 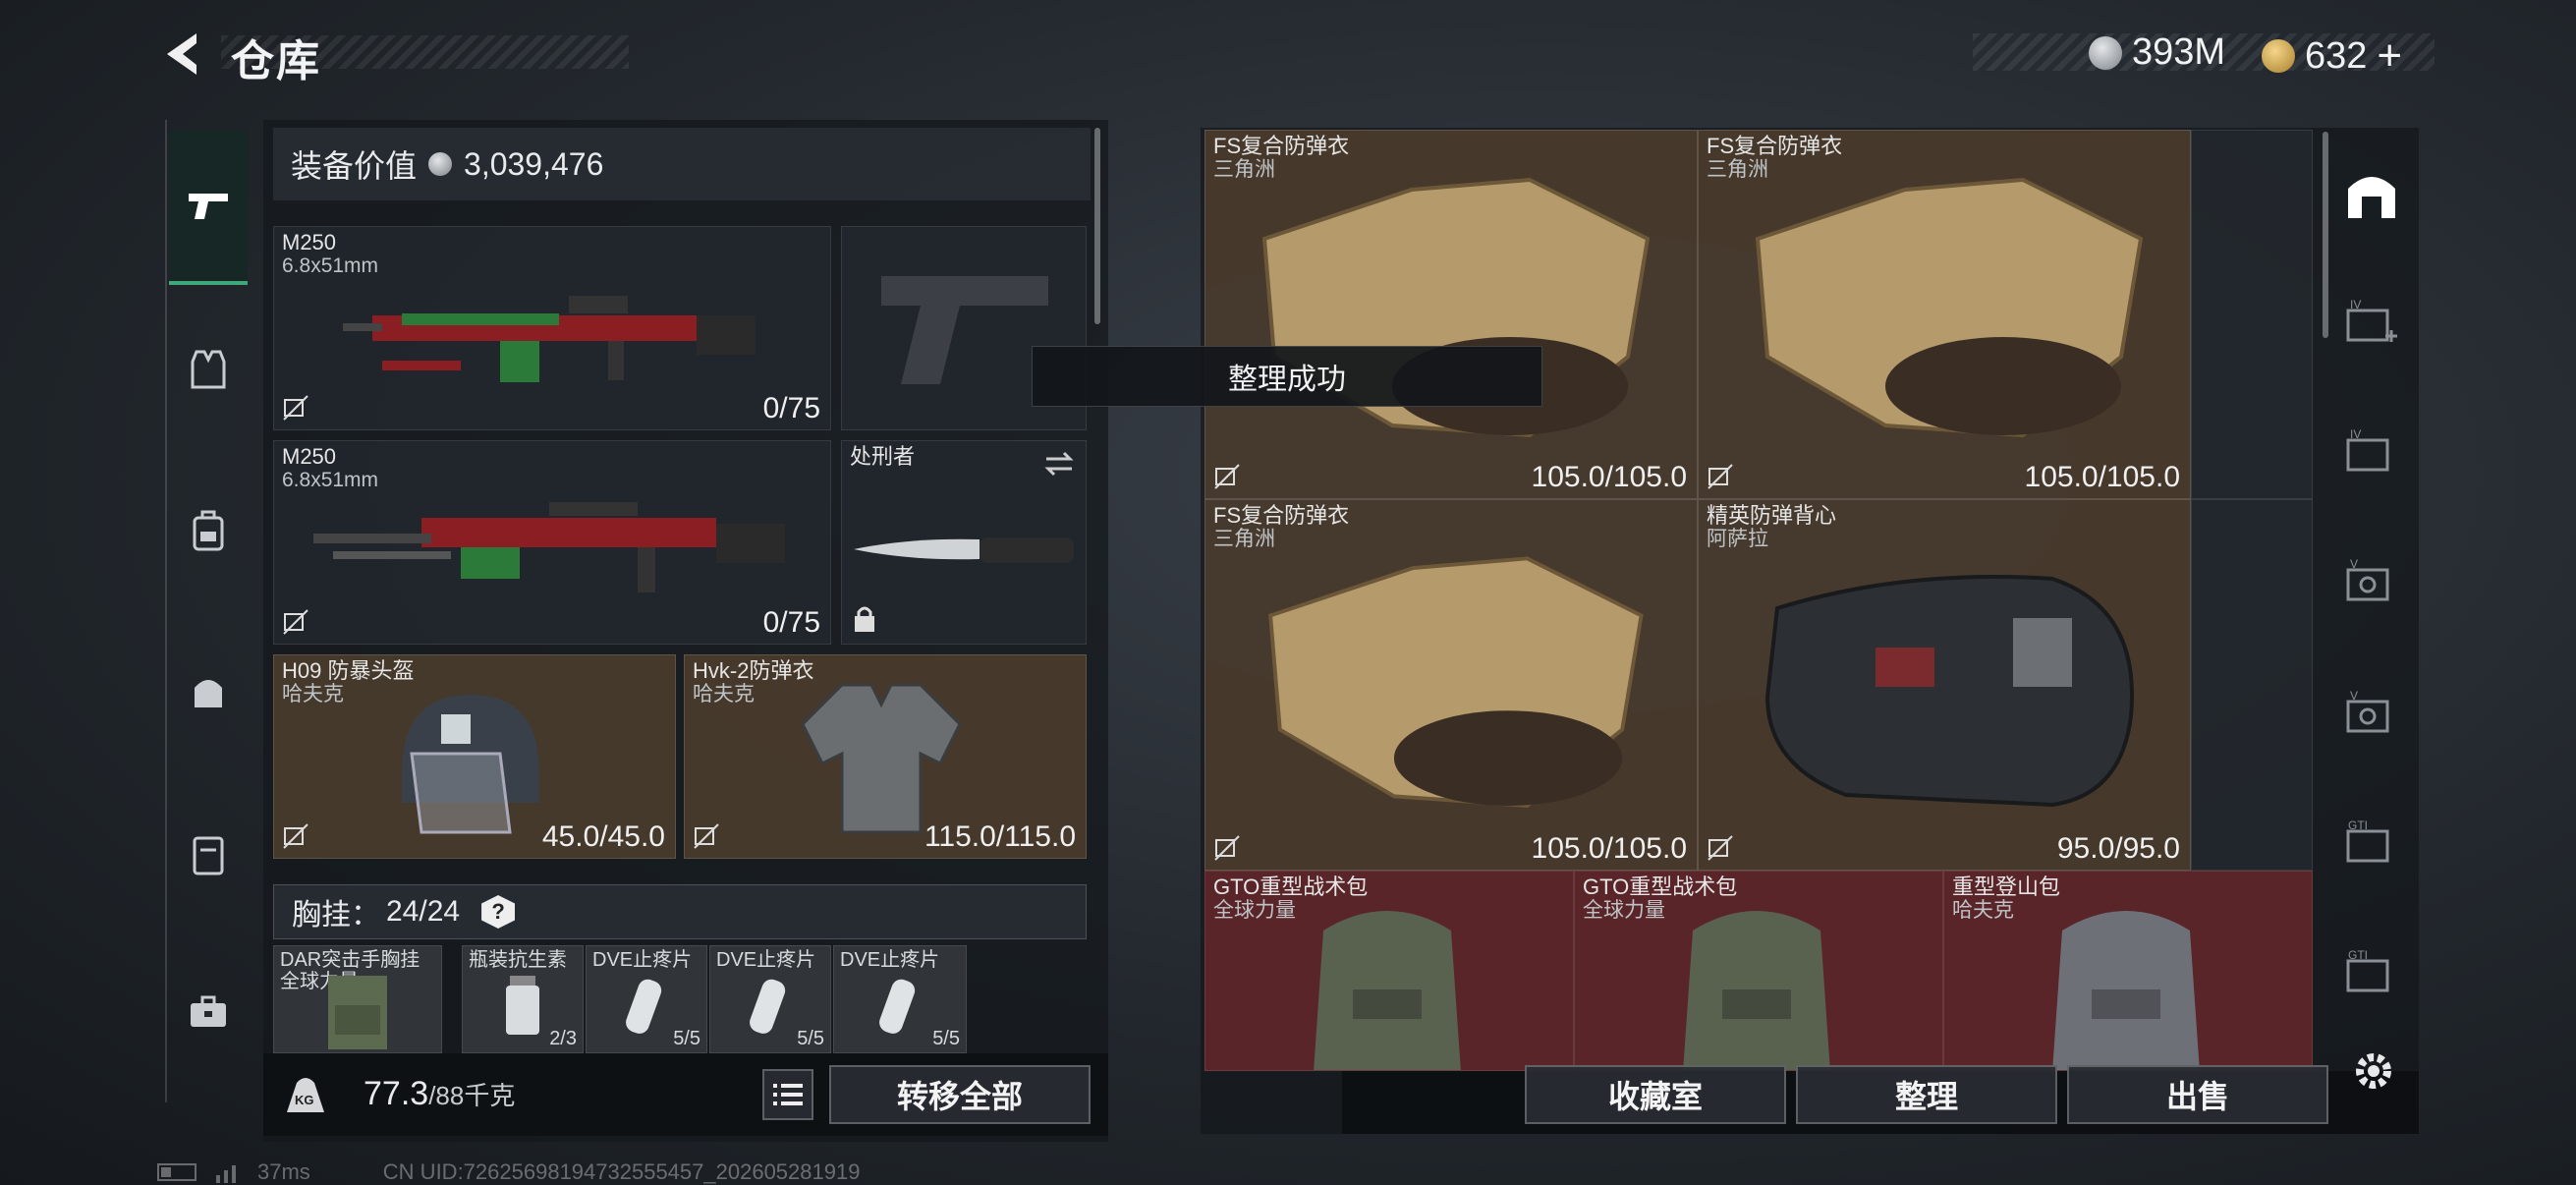 I want to click on secondary-weapon-slot: M250 6.8x51mm 0/75, so click(x=552, y=542).